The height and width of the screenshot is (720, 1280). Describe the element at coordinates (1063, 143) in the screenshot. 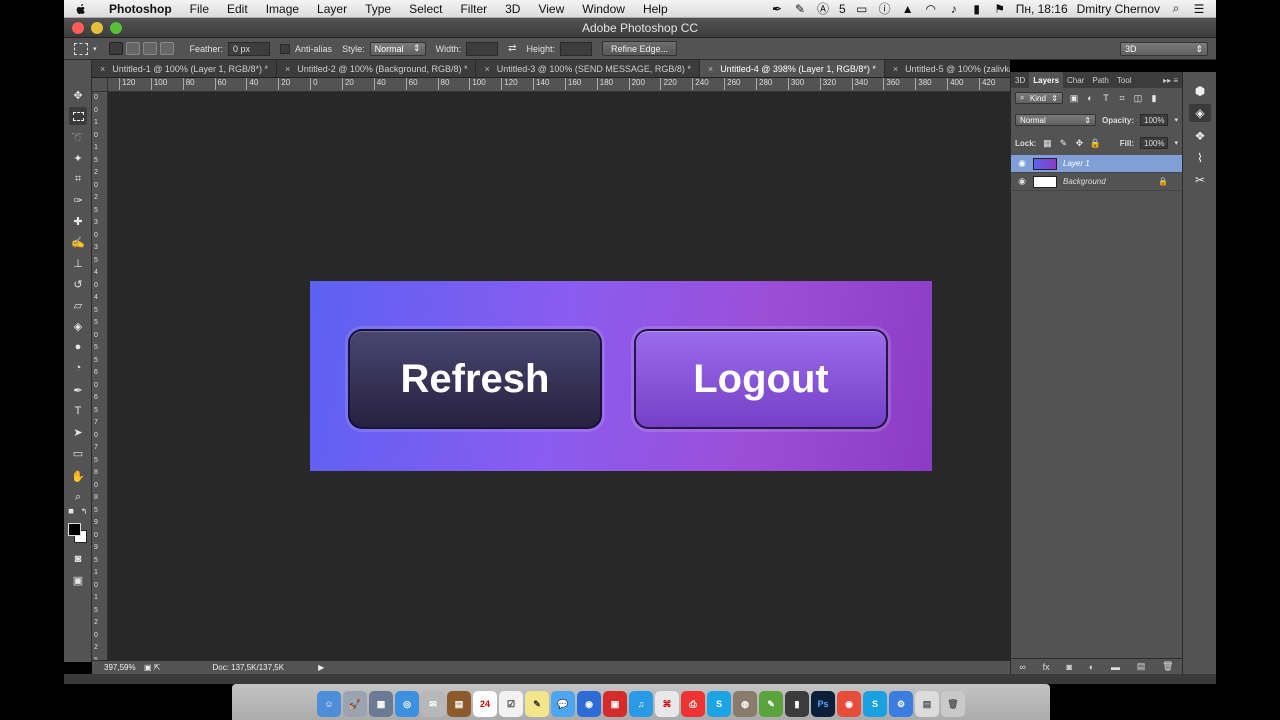

I see `lock-image-icon: ✎` at that location.